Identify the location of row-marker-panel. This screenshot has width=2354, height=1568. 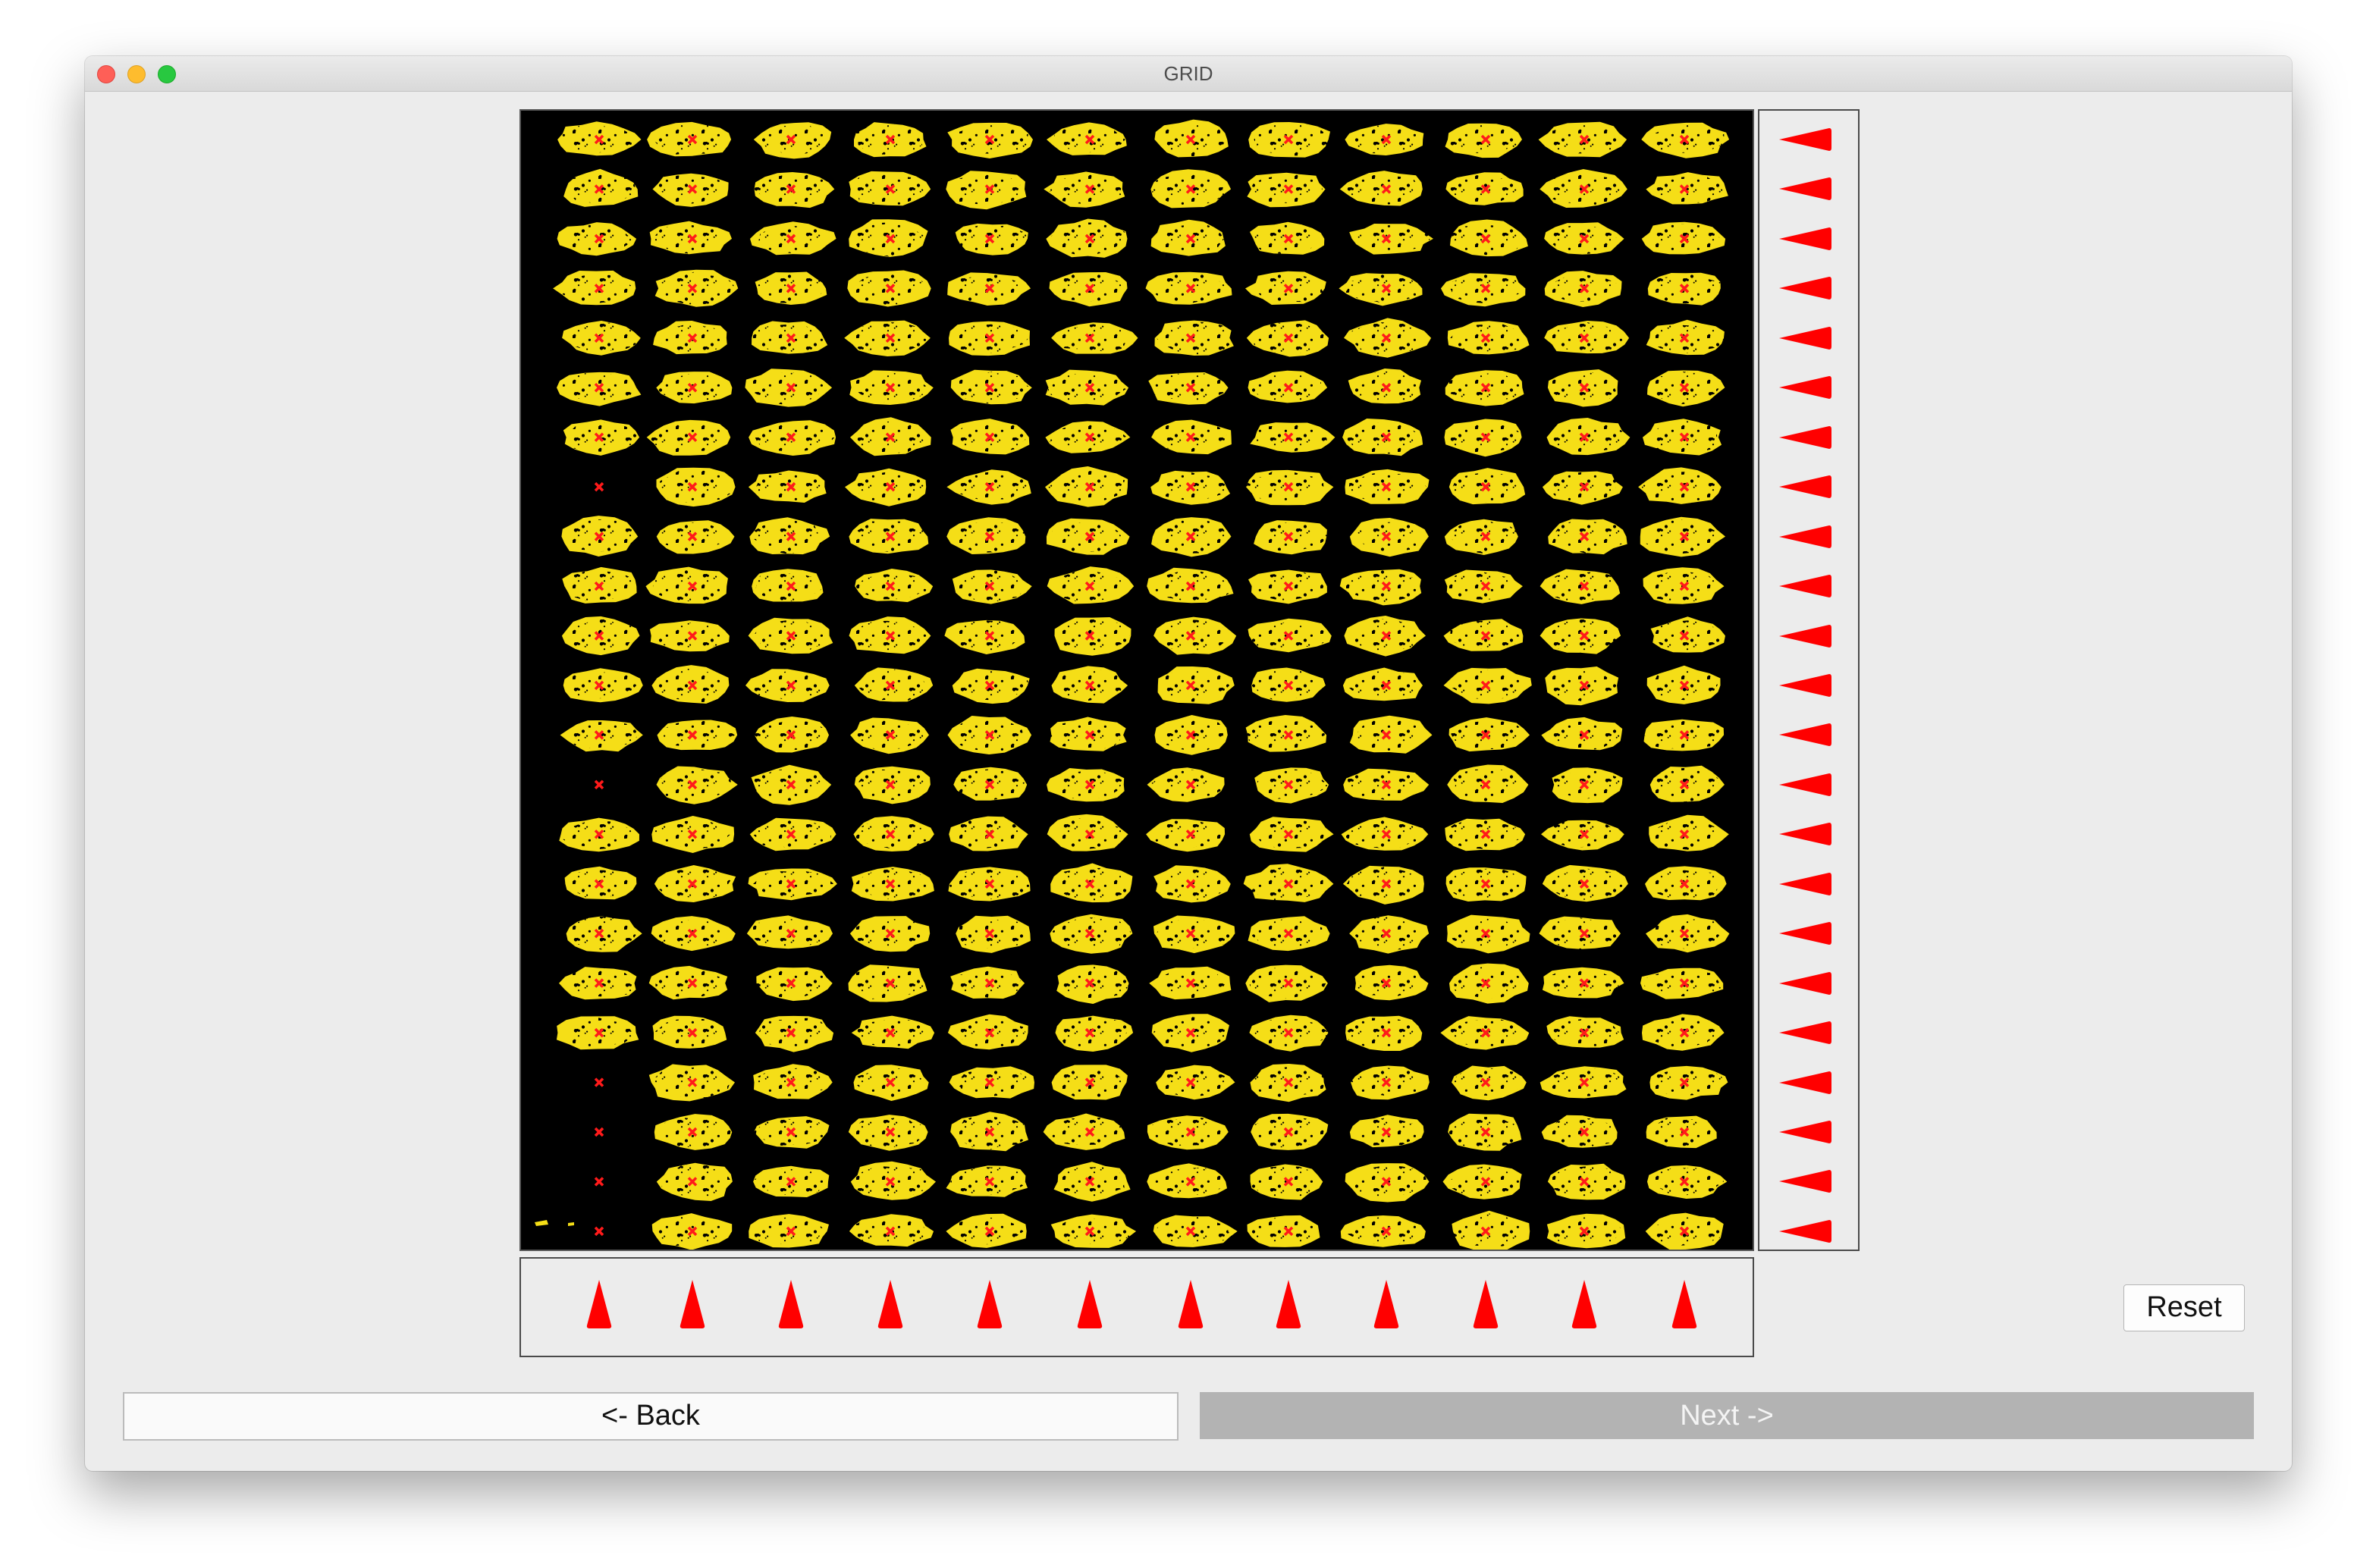
(1809, 680).